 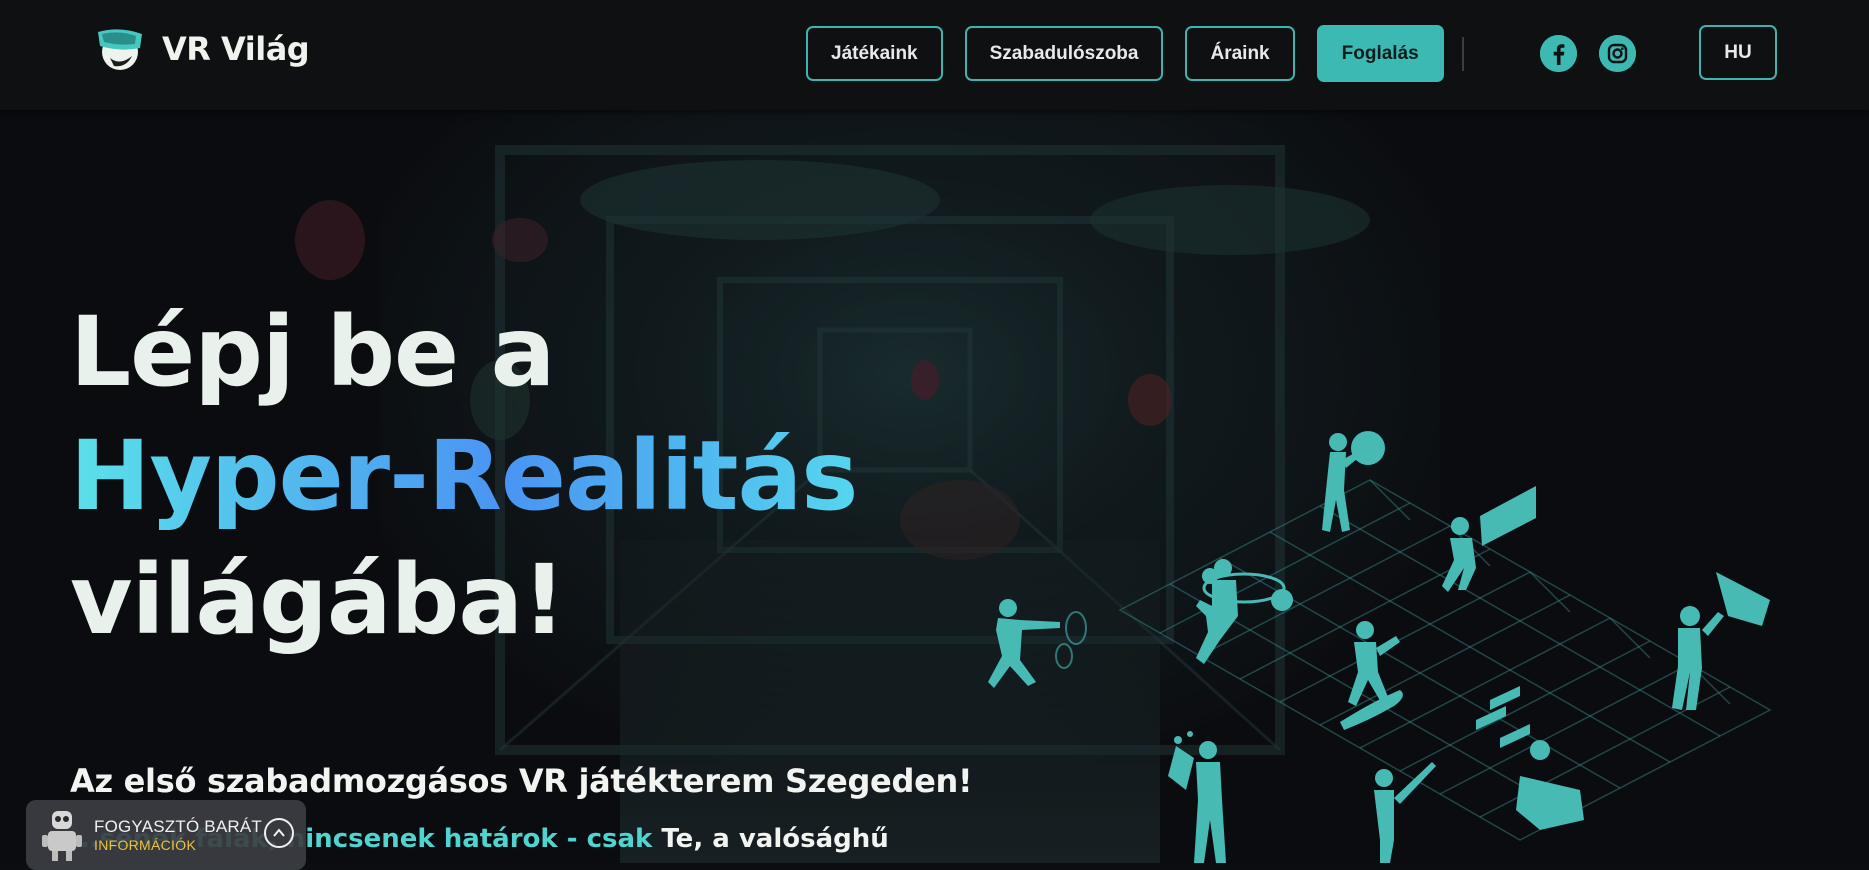 I want to click on accessibility-subtitle: INFORMÁCIÓK, so click(x=145, y=845).